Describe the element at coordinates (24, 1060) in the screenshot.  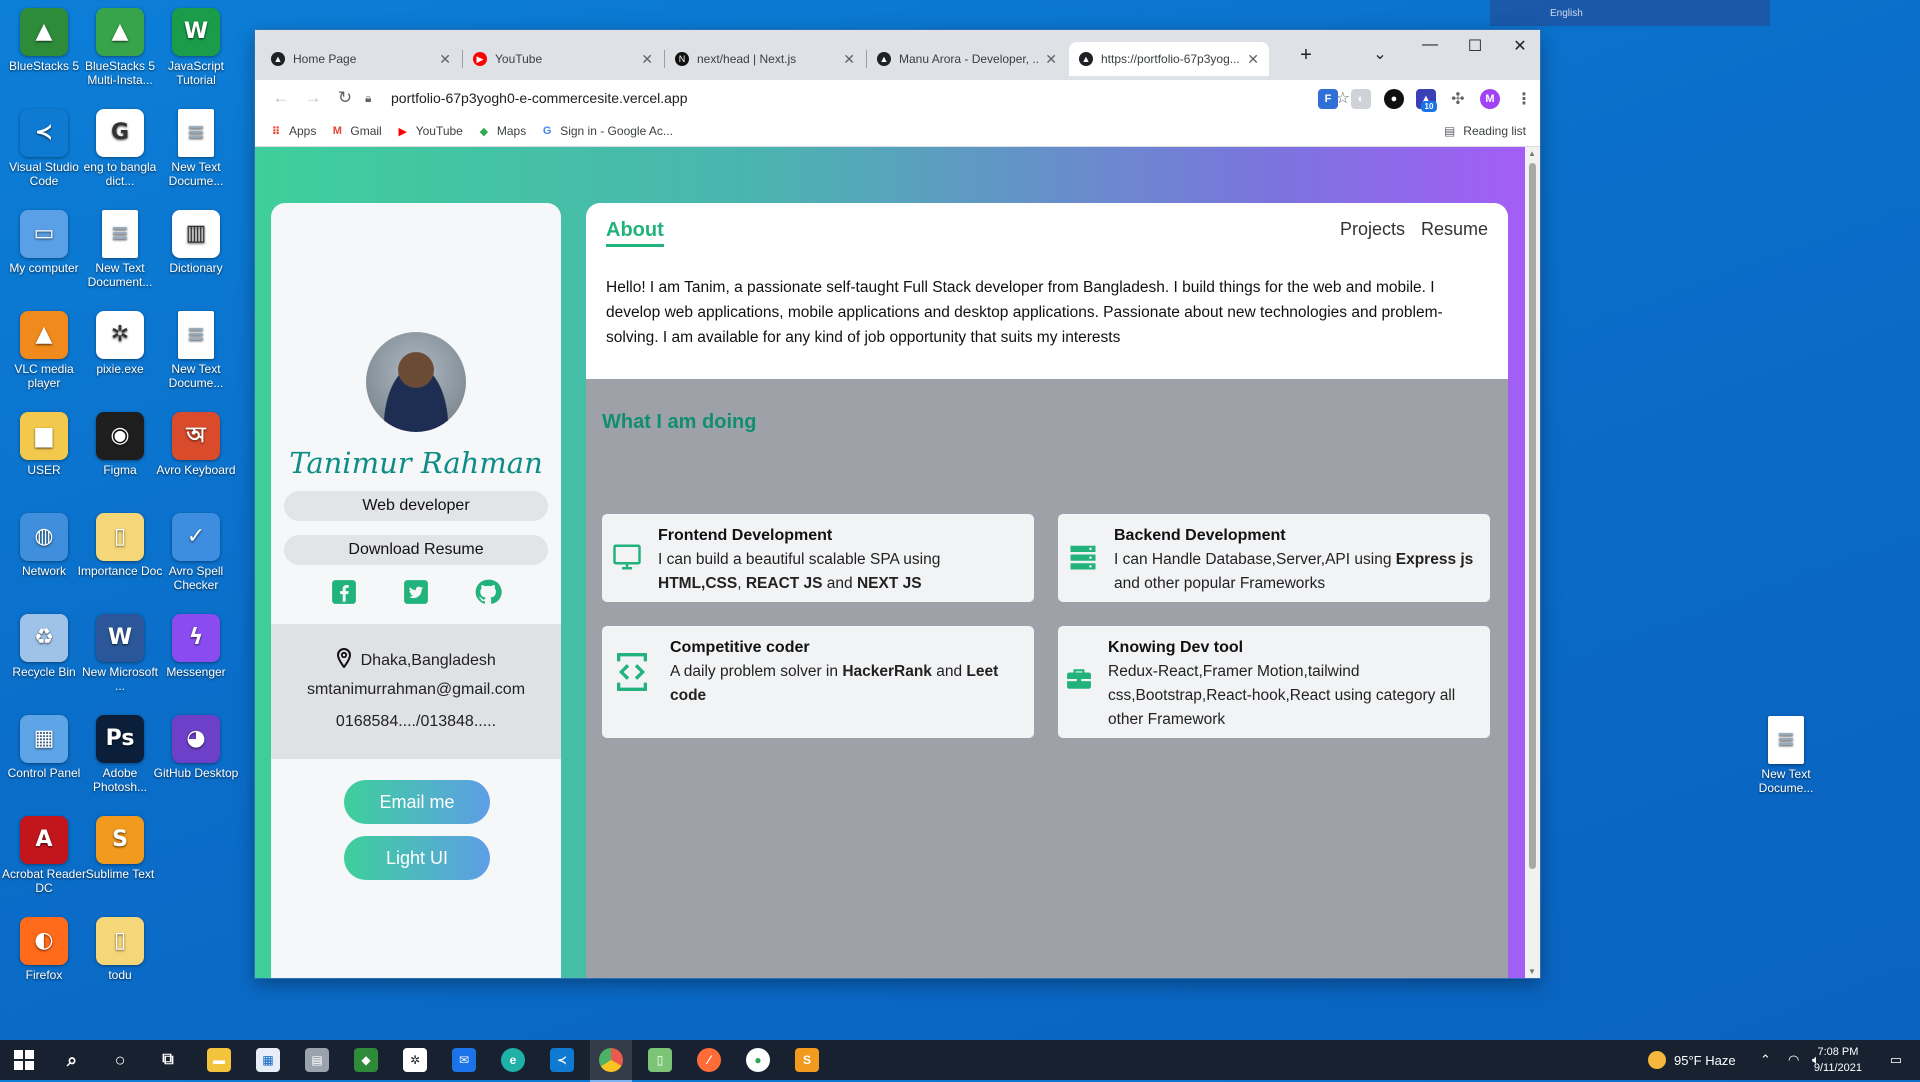
I see `start-icon` at that location.